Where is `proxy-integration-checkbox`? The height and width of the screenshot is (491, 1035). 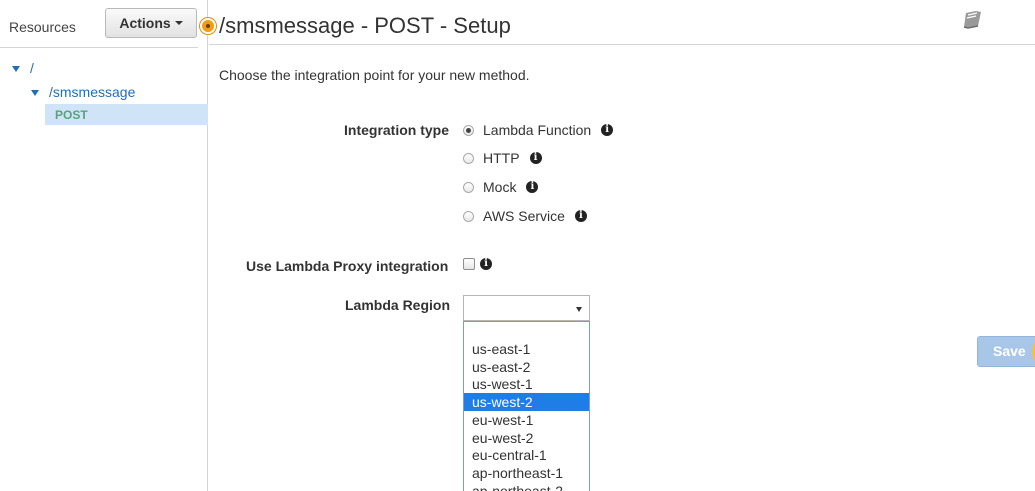 proxy-integration-checkbox is located at coordinates (469, 264).